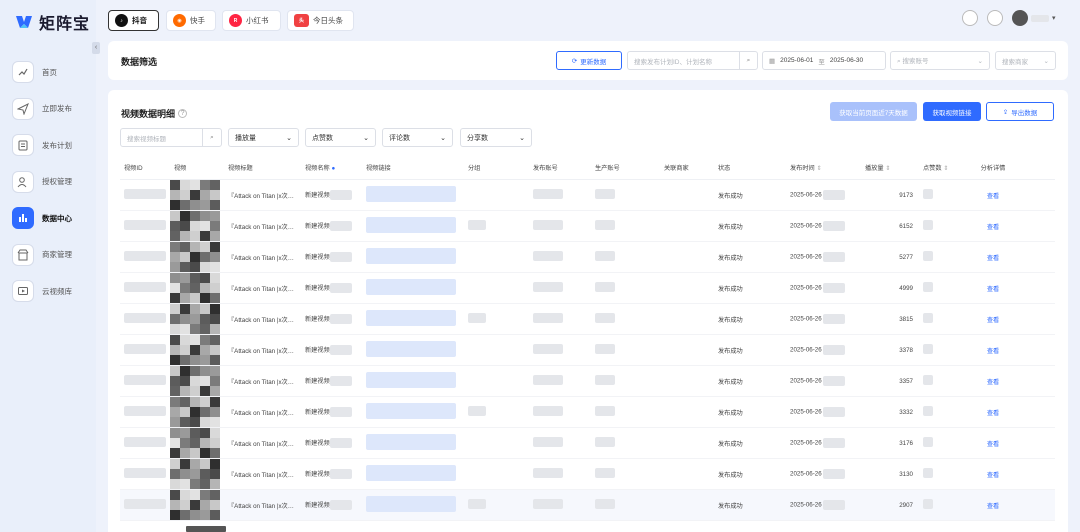 This screenshot has height=532, width=1080. I want to click on tab-xiaohongshu: R 小红书, so click(251, 20).